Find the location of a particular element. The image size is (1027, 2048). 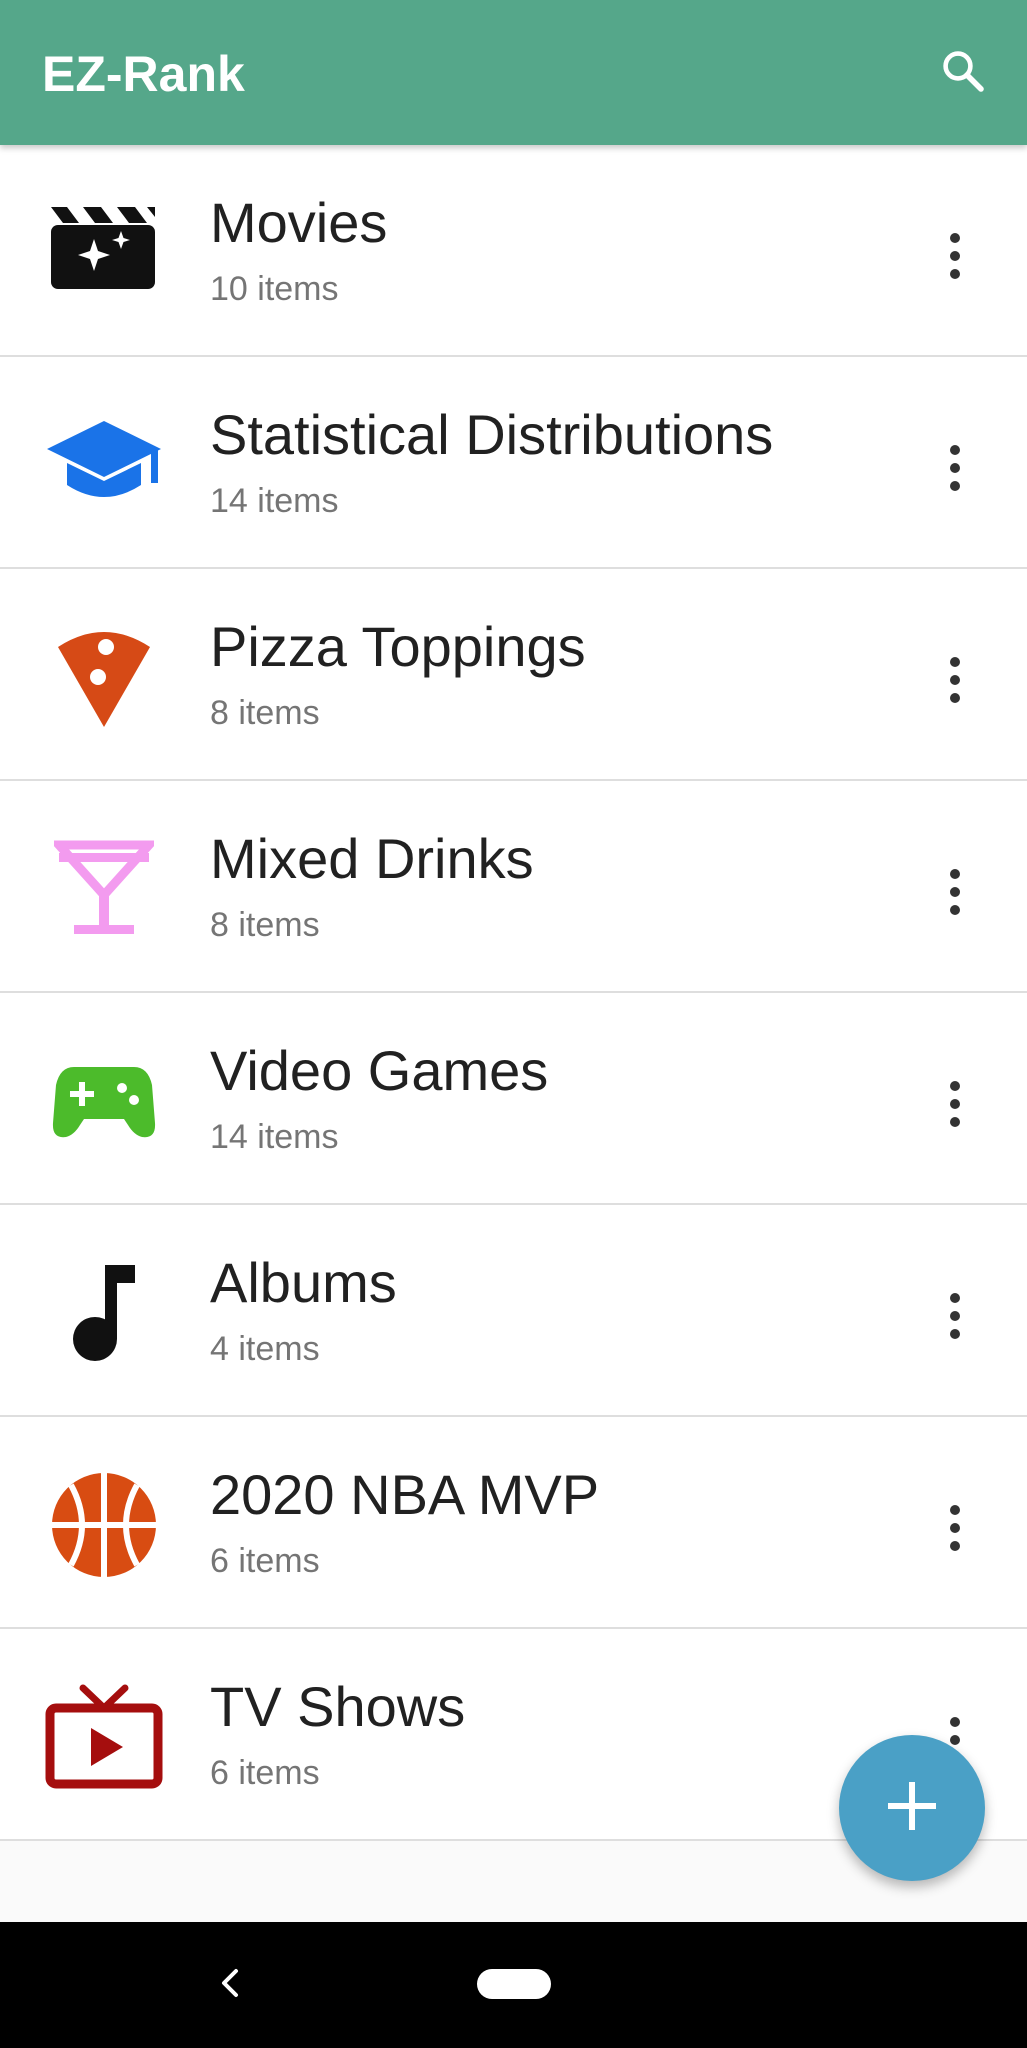

basketball-icon is located at coordinates (104, 1525).